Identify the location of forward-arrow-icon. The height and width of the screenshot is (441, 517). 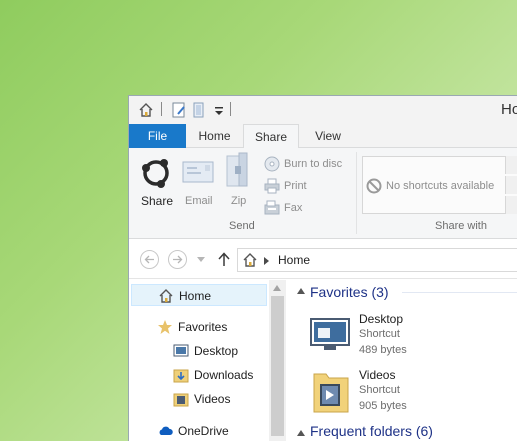
(178, 259).